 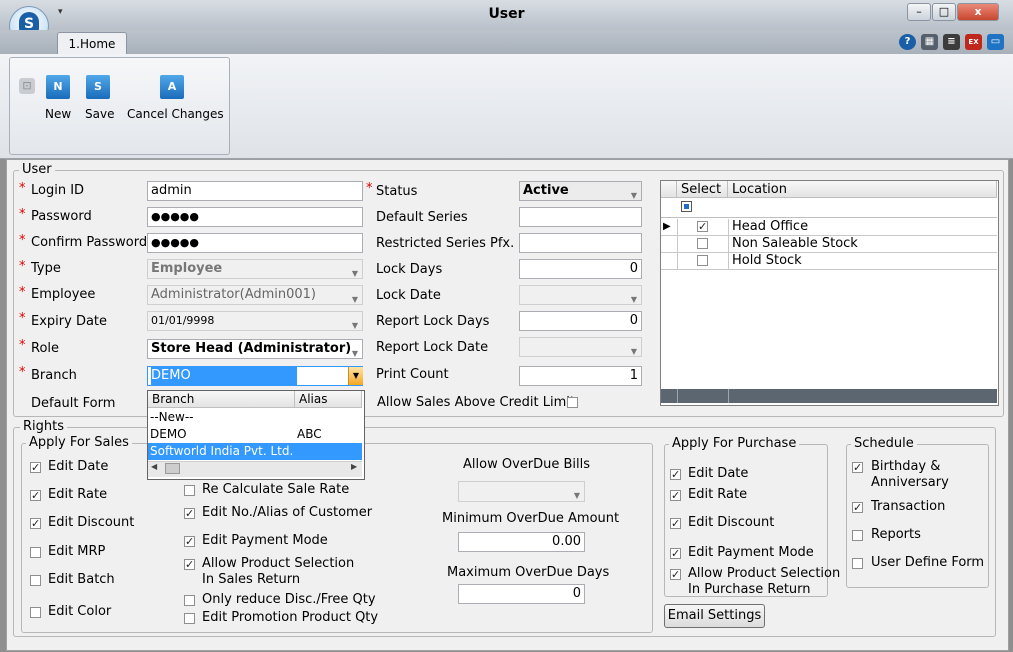 I want to click on save-button: Save, so click(x=99, y=114).